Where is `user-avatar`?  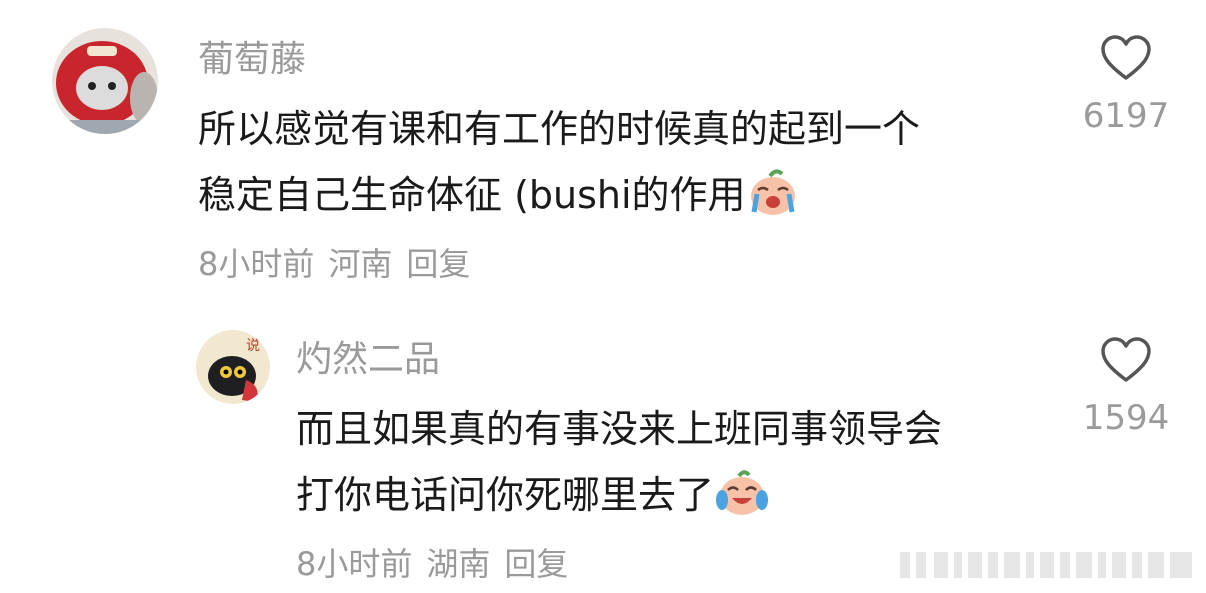 user-avatar is located at coordinates (105, 81).